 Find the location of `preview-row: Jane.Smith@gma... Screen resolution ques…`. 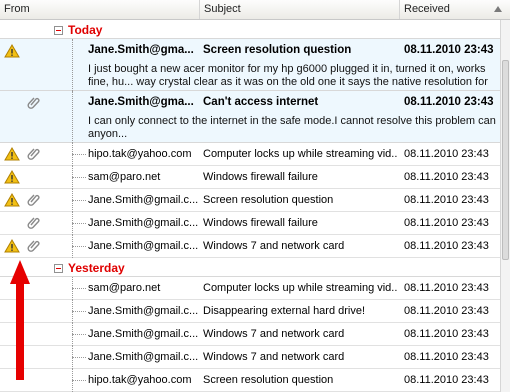

preview-row: Jane.Smith@gma... Screen resolution ques… is located at coordinates (250, 65).